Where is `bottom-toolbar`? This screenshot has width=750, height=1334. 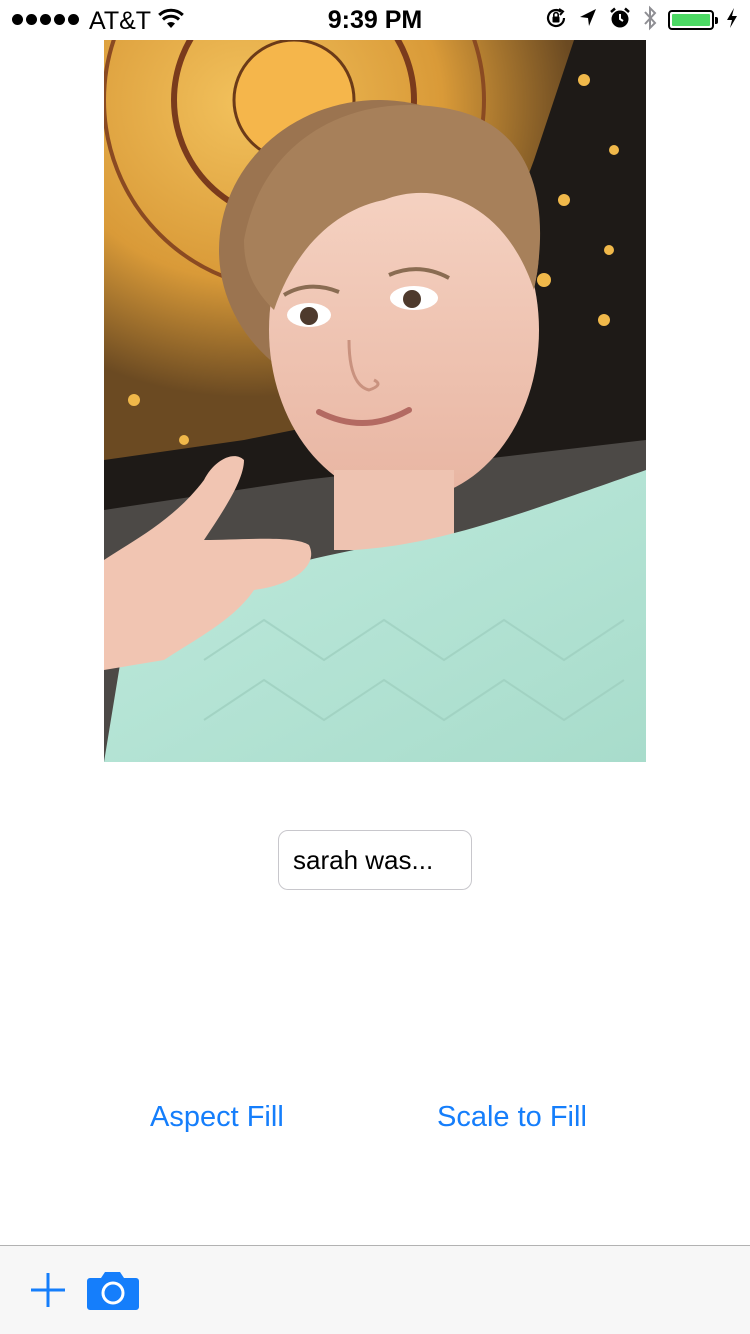 bottom-toolbar is located at coordinates (375, 1289).